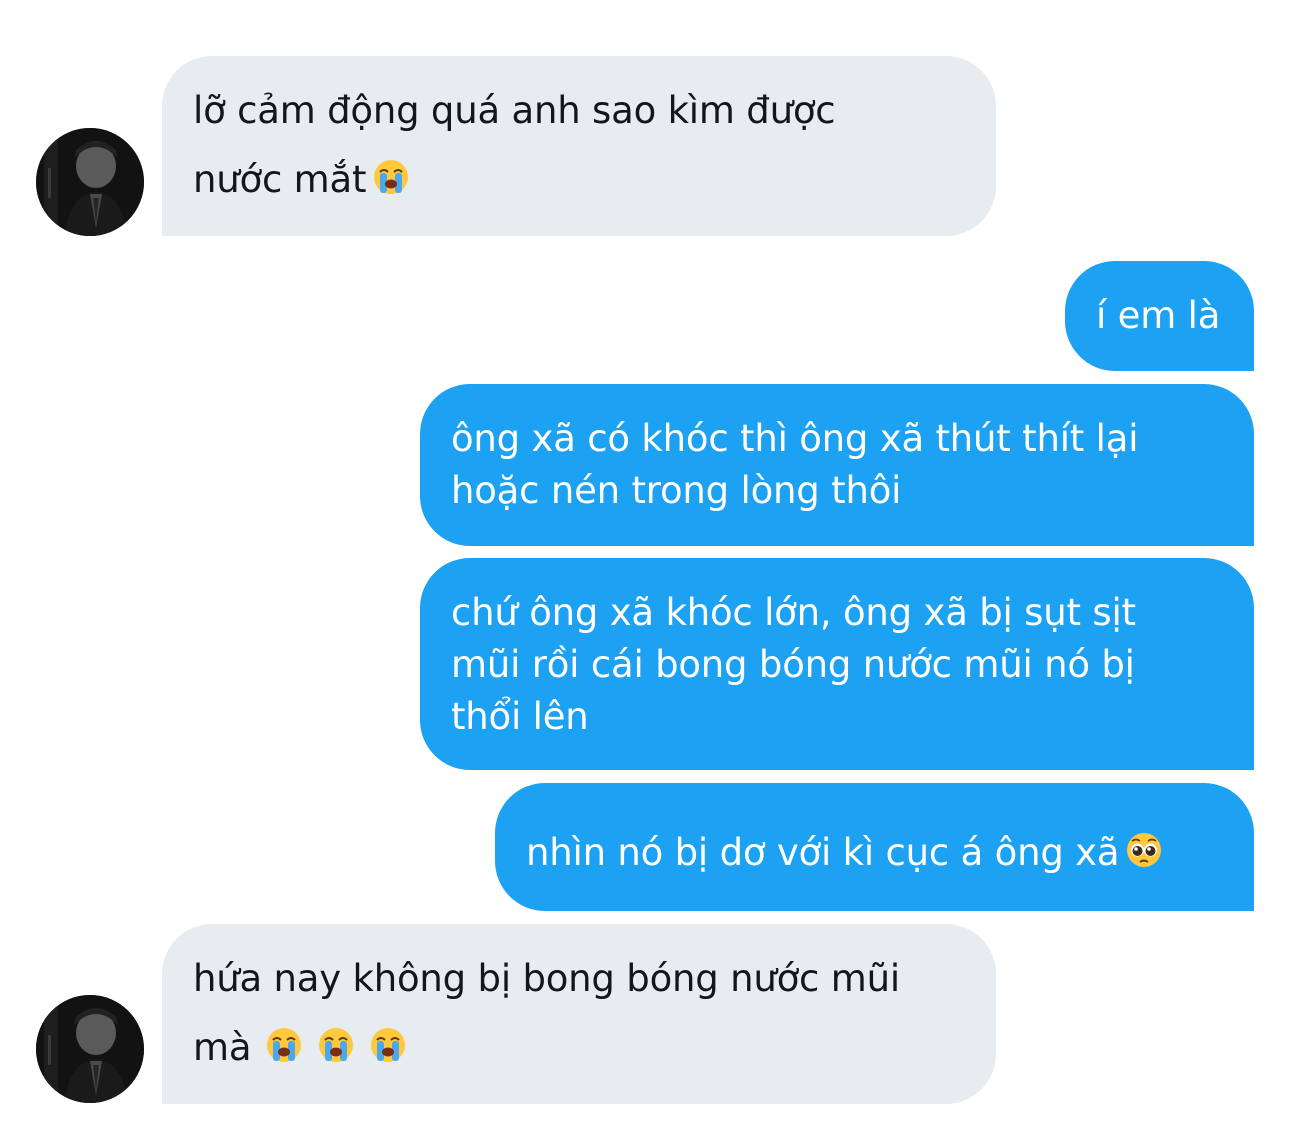 This screenshot has width=1290, height=1124. I want to click on message-text-line-with-emoji: mà, so click(300, 1046).